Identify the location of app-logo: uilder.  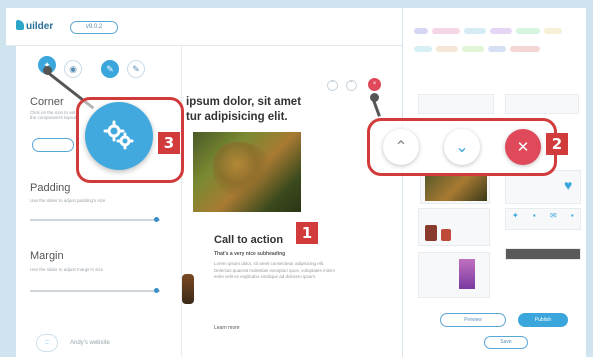
(34, 26).